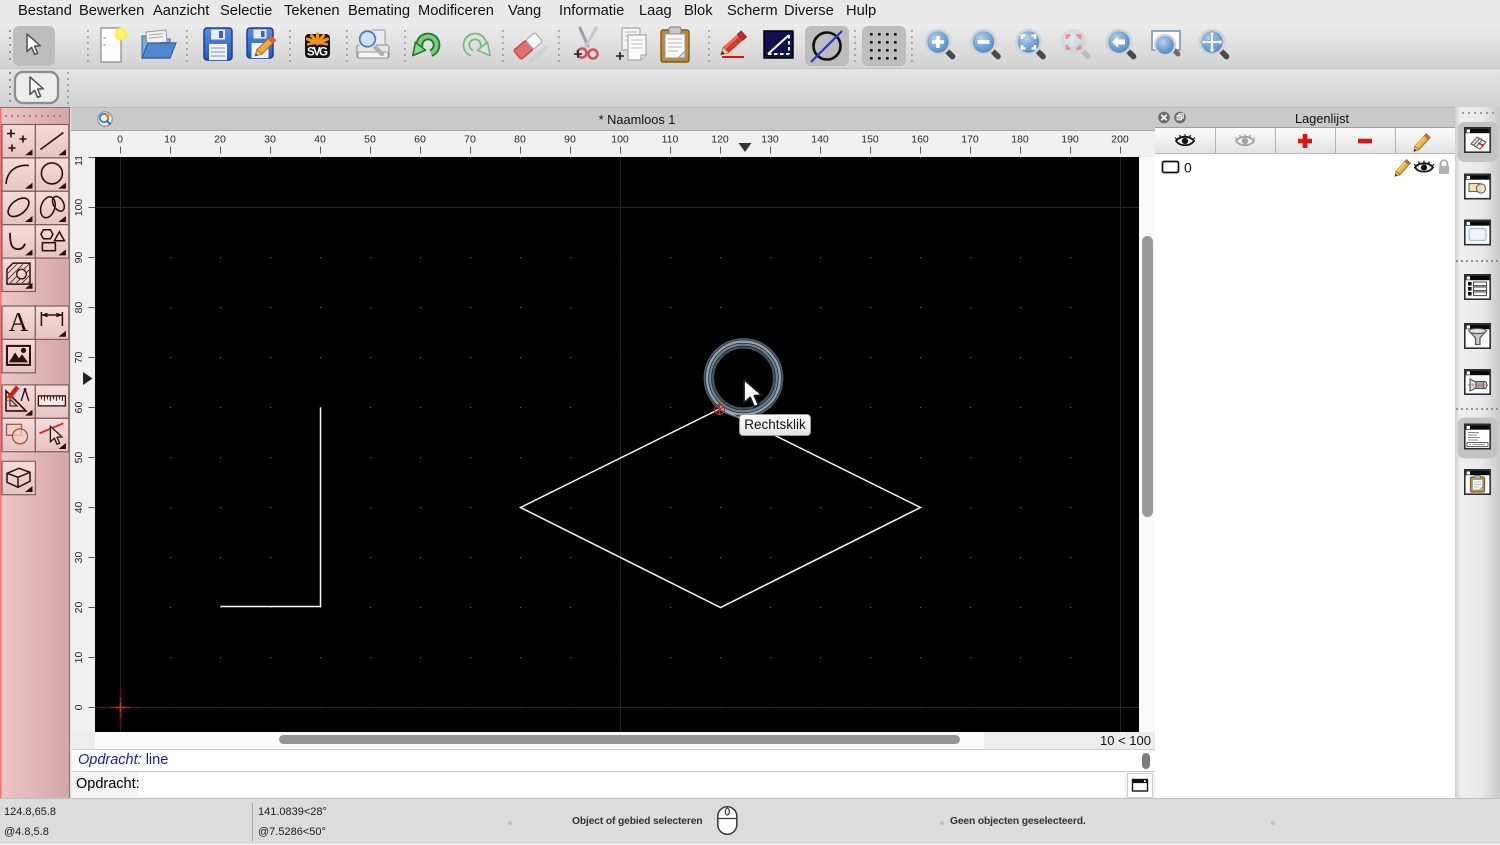  I want to click on svg-text: A, so click(19, 322).